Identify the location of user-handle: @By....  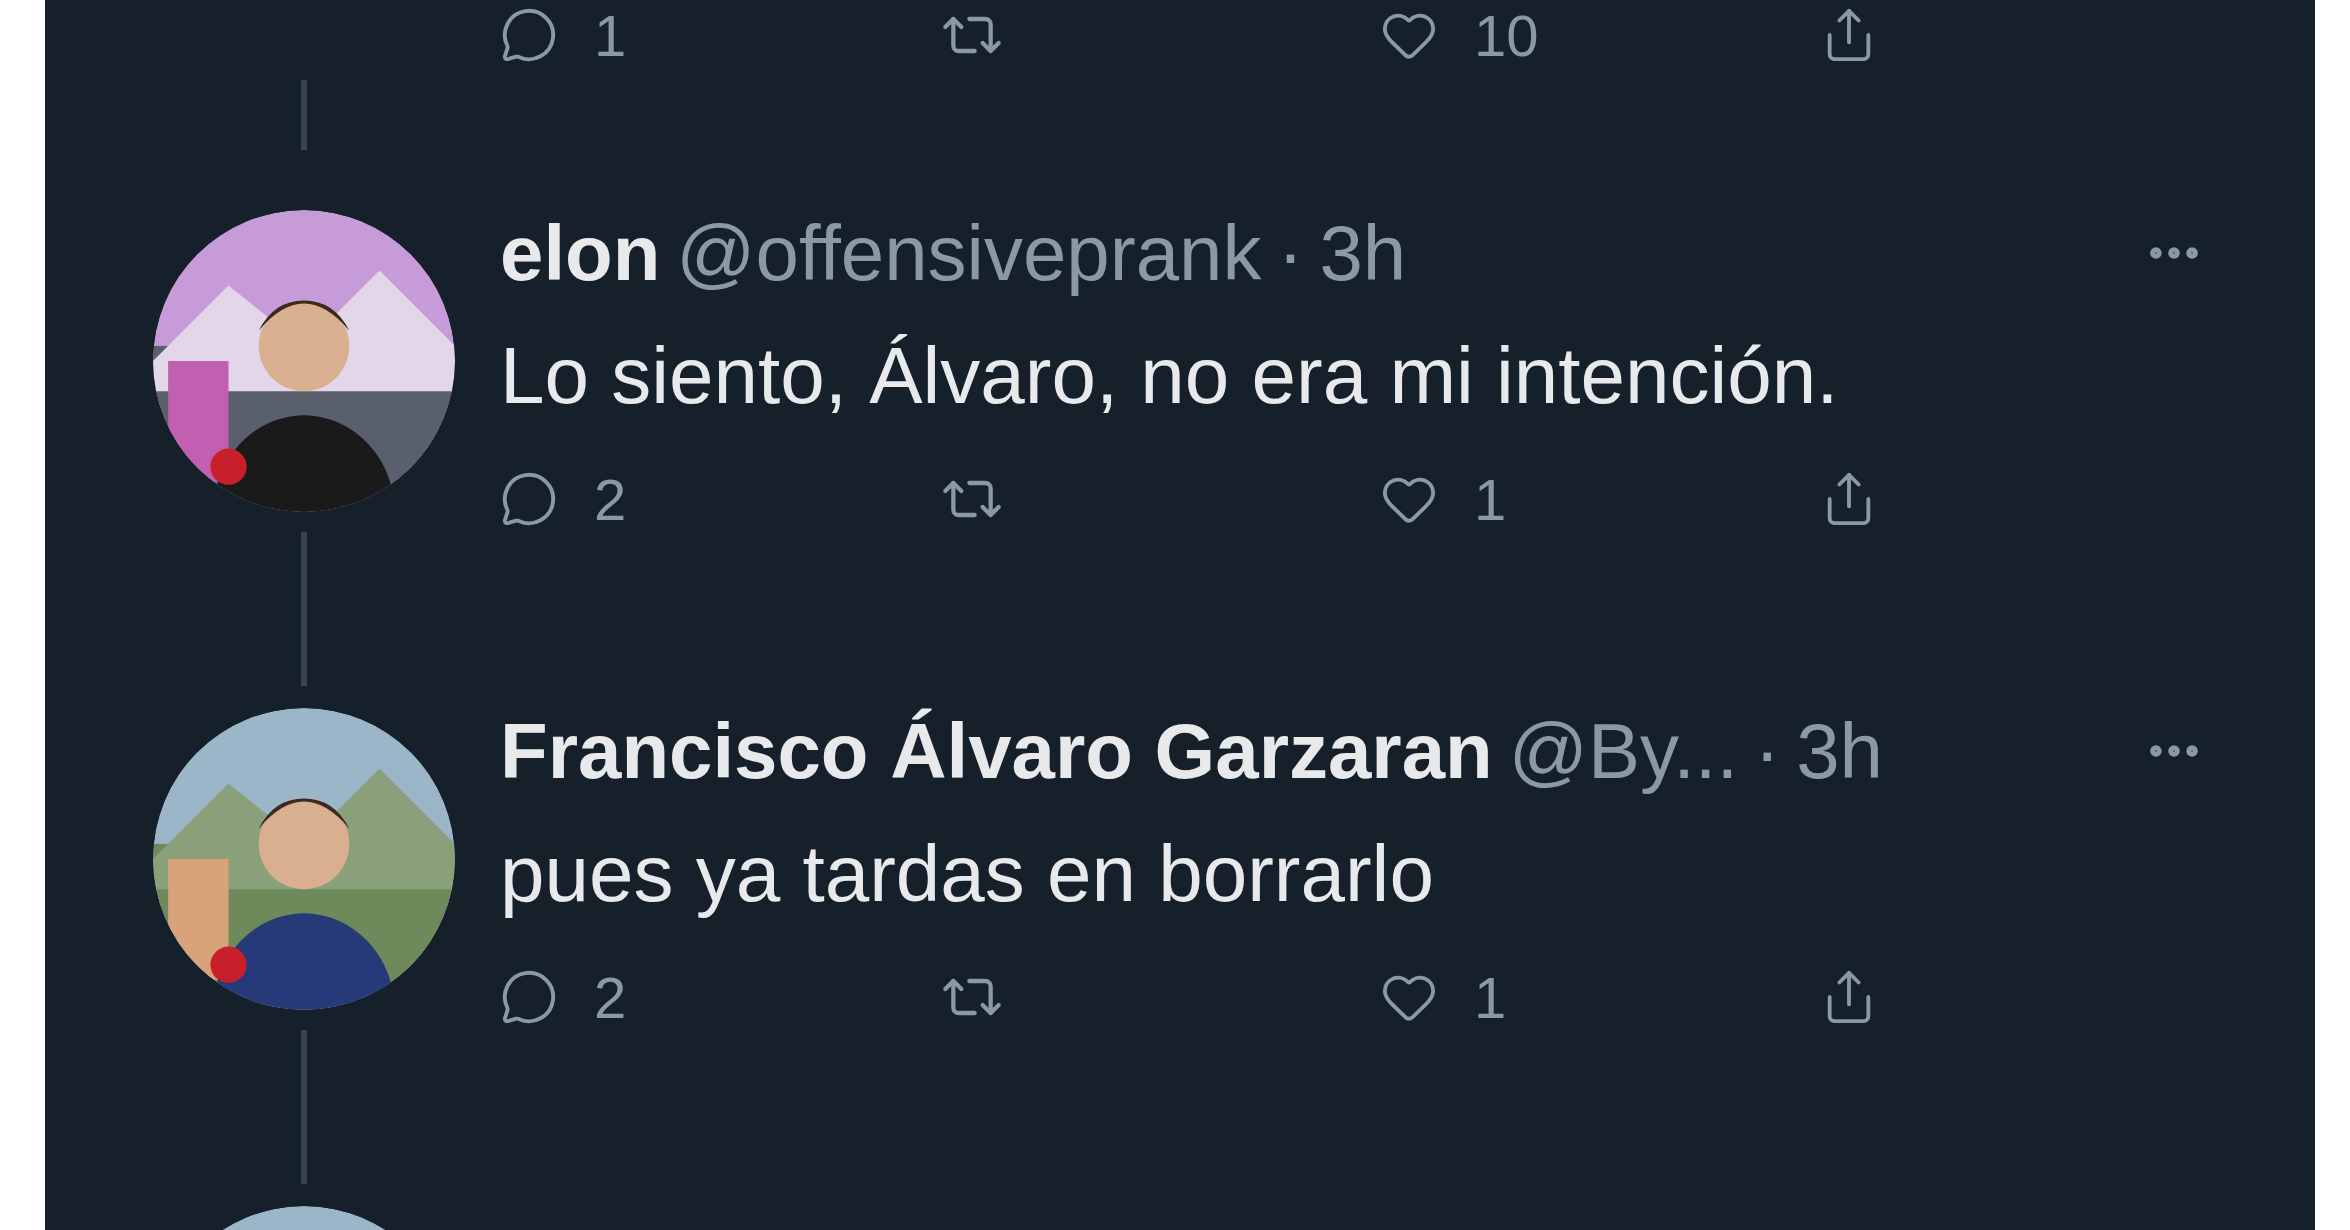
(1623, 751).